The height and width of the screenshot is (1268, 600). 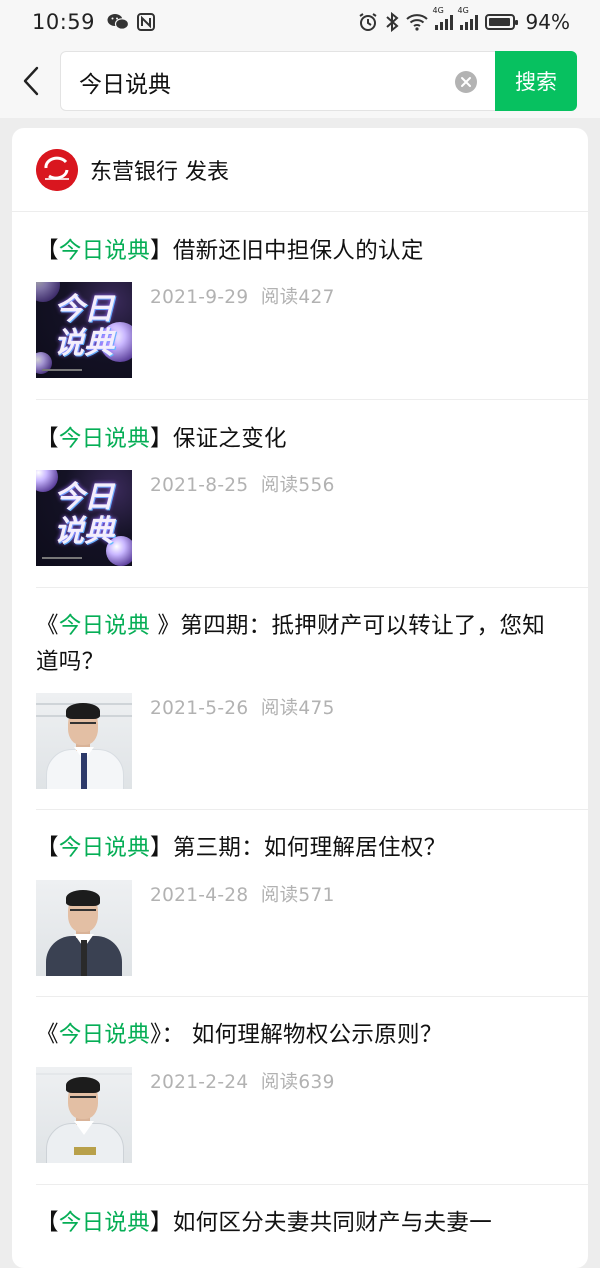 What do you see at coordinates (300, 22) in the screenshot?
I see `status-bar: 10:59 4G 4G 94%` at bounding box center [300, 22].